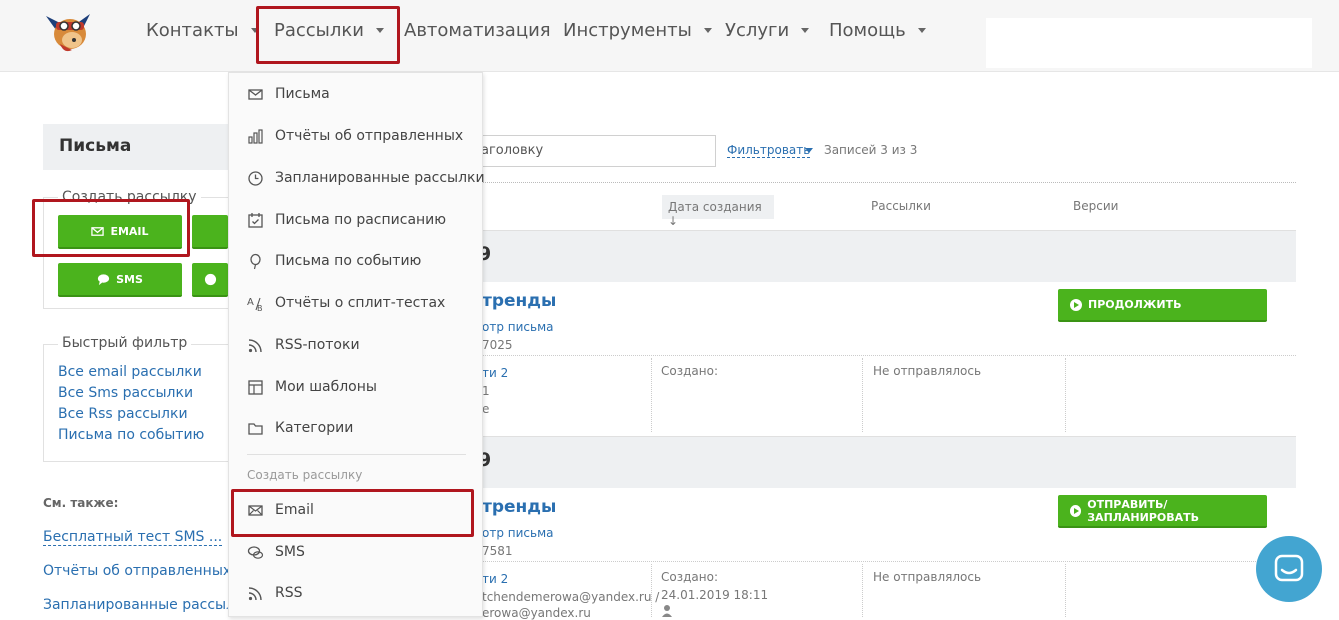  What do you see at coordinates (317, 345) in the screenshot?
I see `menu-item-label: RSS-потоки` at bounding box center [317, 345].